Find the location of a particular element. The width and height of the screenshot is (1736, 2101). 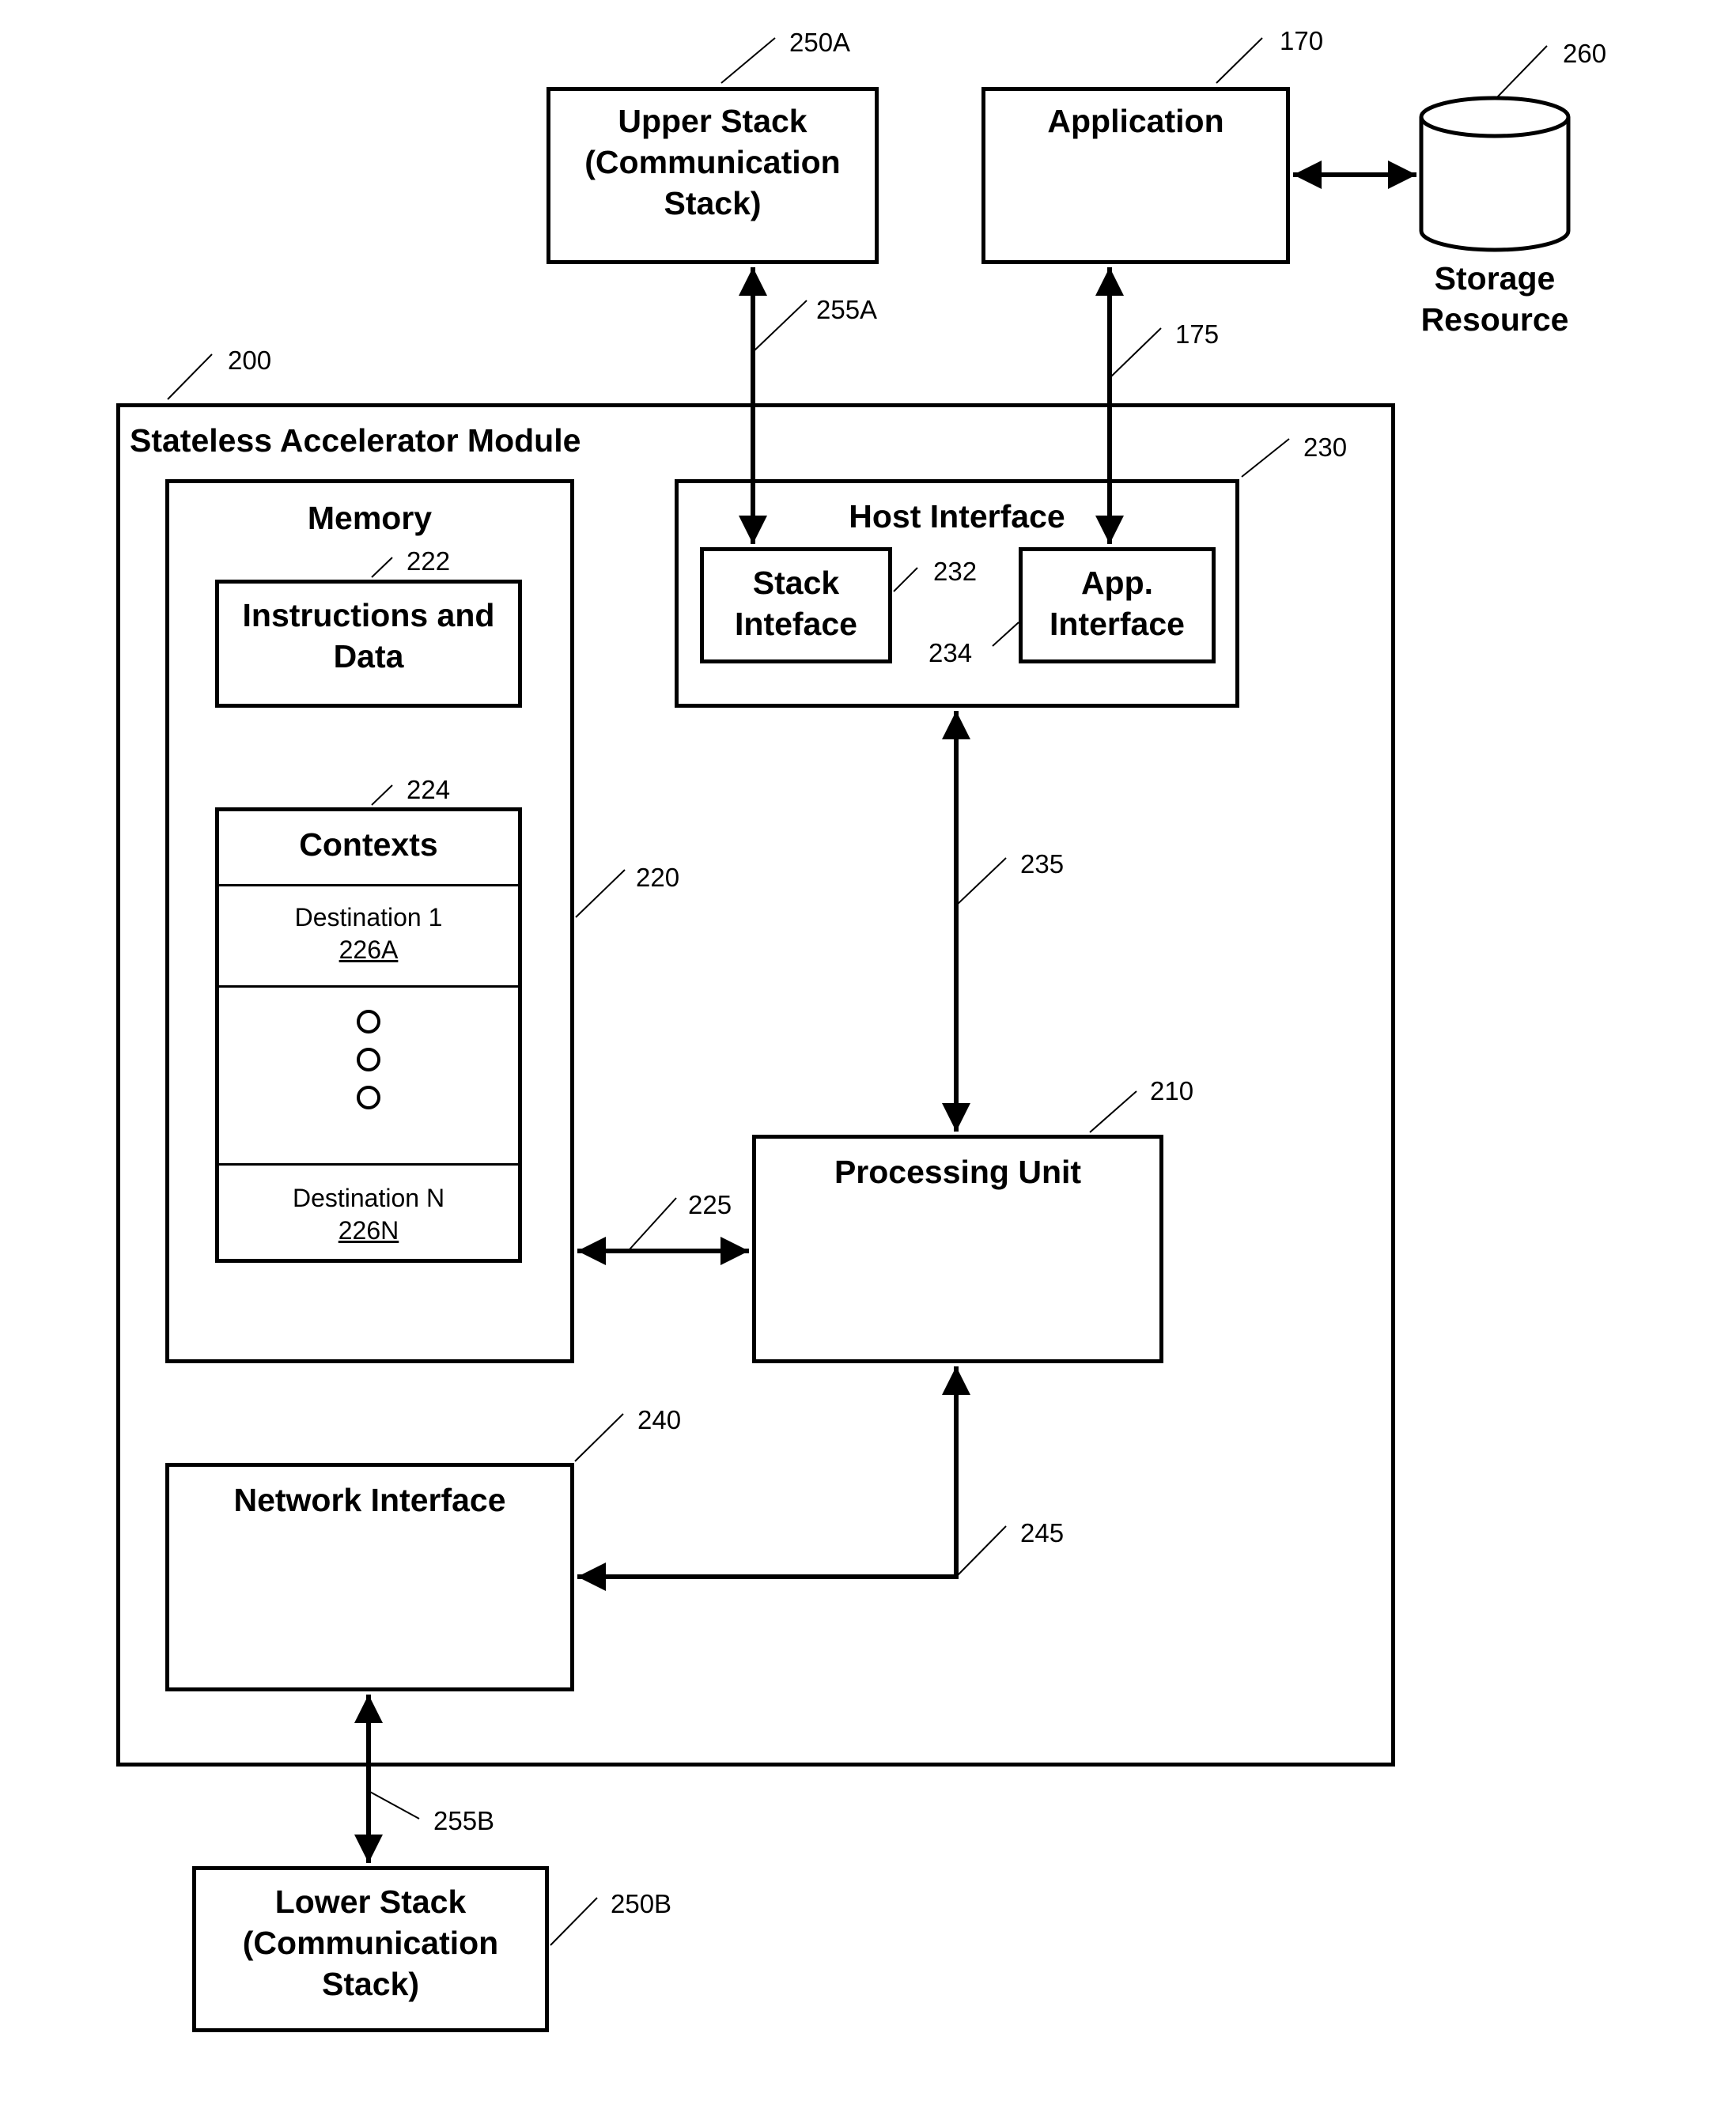

stack-interface-box: Stack Inteface is located at coordinates (796, 605).